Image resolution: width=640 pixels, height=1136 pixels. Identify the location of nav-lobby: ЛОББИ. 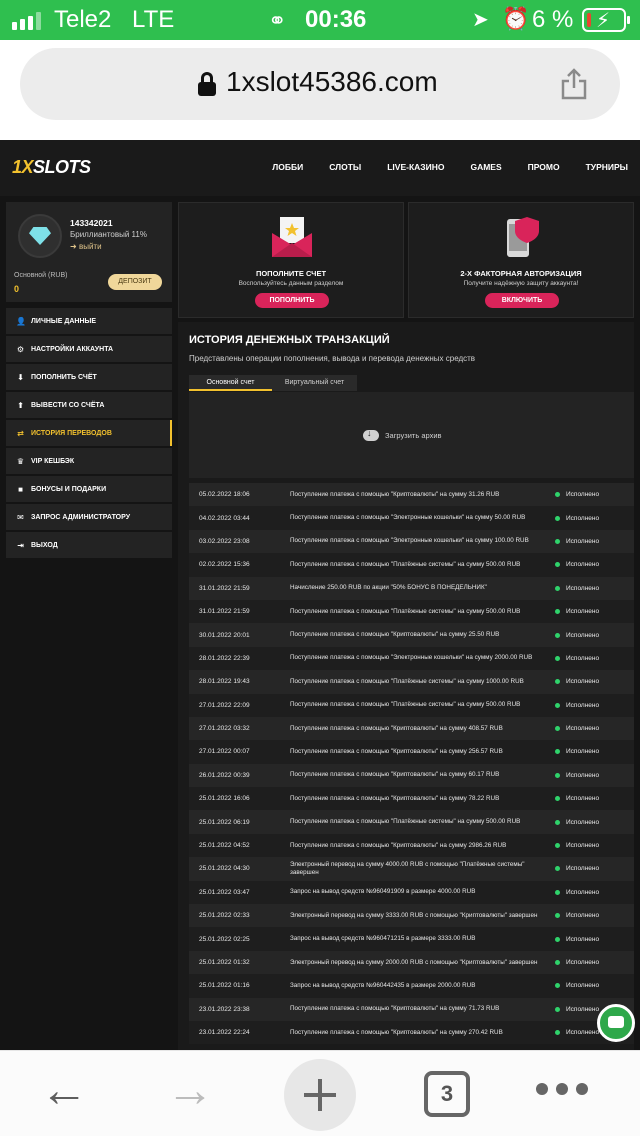
(287, 167).